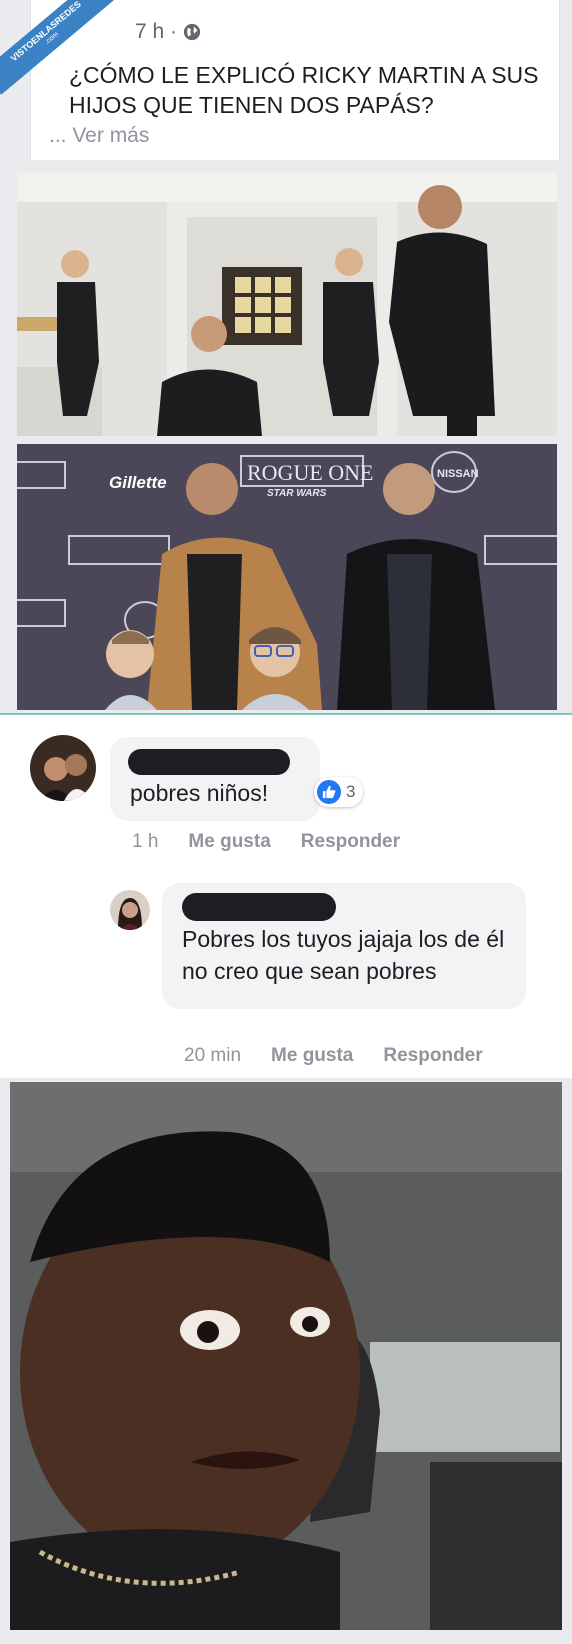 The image size is (572, 1644). What do you see at coordinates (99, 136) in the screenshot?
I see `see-more-link: ... Ver más` at bounding box center [99, 136].